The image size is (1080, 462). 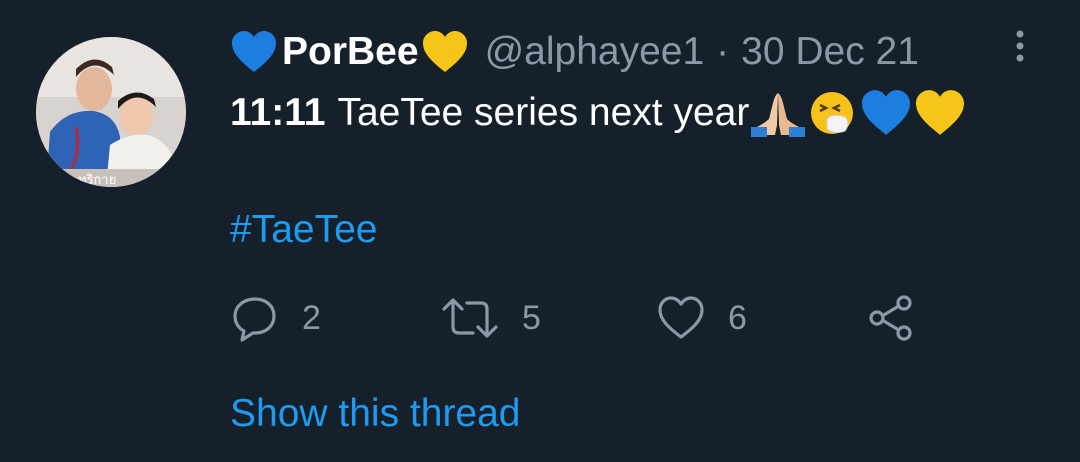 I want to click on like-count: 6, so click(x=737, y=317).